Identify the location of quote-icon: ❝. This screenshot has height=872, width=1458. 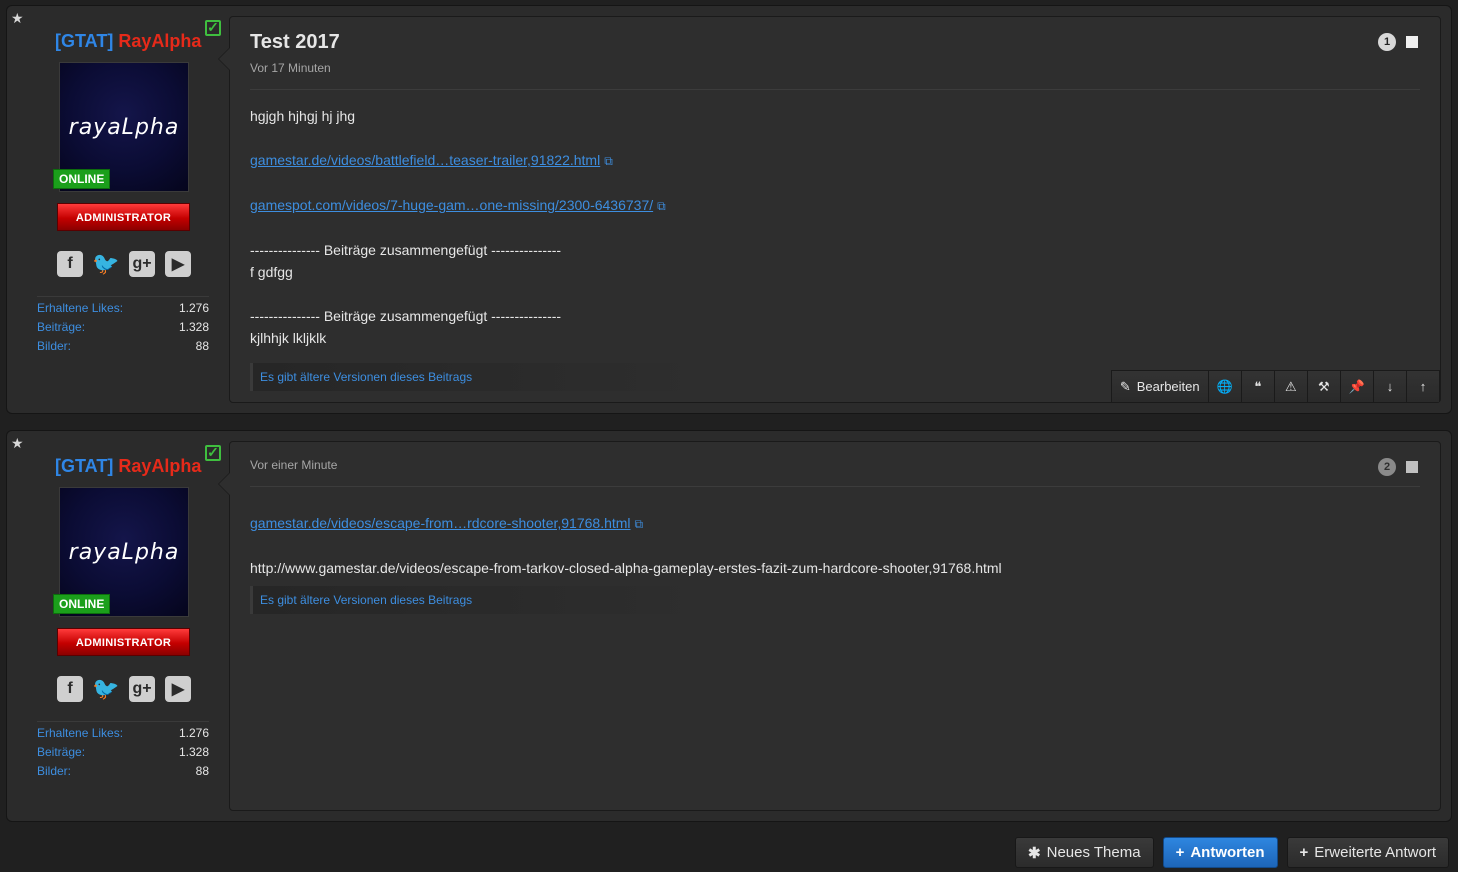
(1258, 386).